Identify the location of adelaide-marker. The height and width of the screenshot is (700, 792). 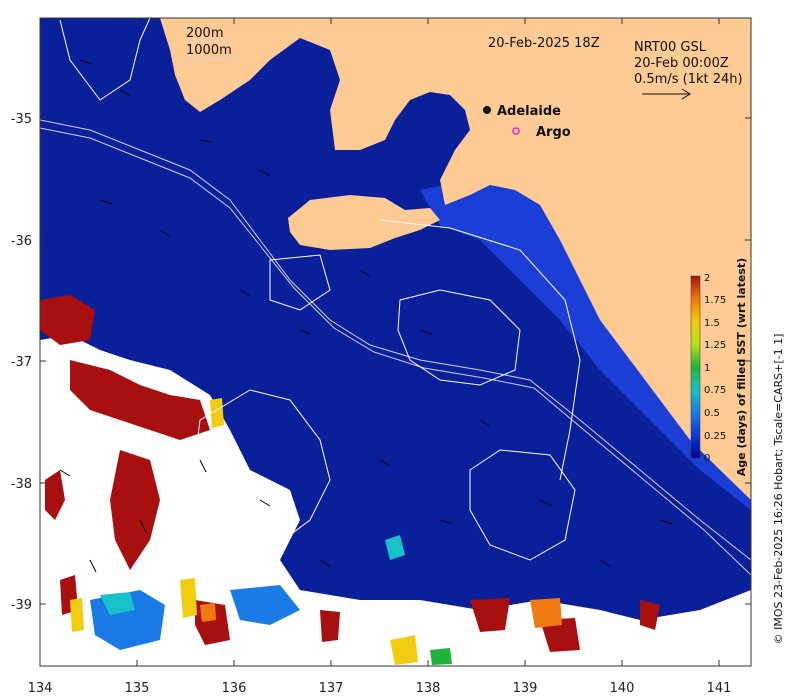
(487, 110).